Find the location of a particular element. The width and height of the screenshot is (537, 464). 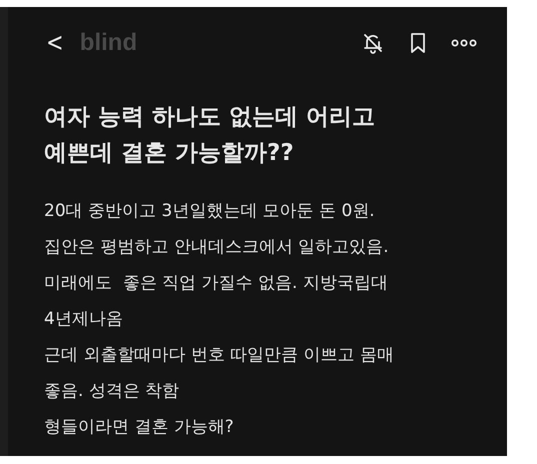

notification-off-button is located at coordinates (373, 43).